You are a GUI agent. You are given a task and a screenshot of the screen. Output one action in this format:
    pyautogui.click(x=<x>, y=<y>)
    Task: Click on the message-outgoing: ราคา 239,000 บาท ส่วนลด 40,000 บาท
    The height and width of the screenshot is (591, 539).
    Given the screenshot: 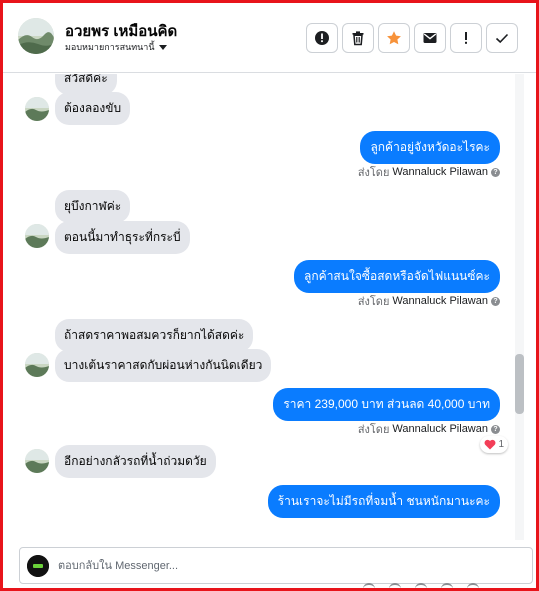 What is the action you would take?
    pyautogui.click(x=386, y=404)
    